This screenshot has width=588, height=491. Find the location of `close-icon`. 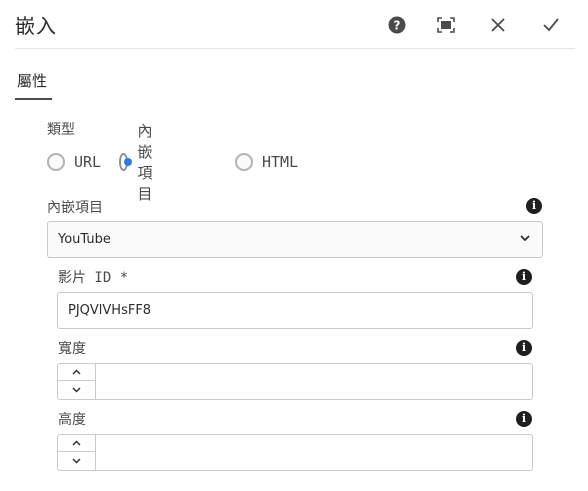

close-icon is located at coordinates (498, 25).